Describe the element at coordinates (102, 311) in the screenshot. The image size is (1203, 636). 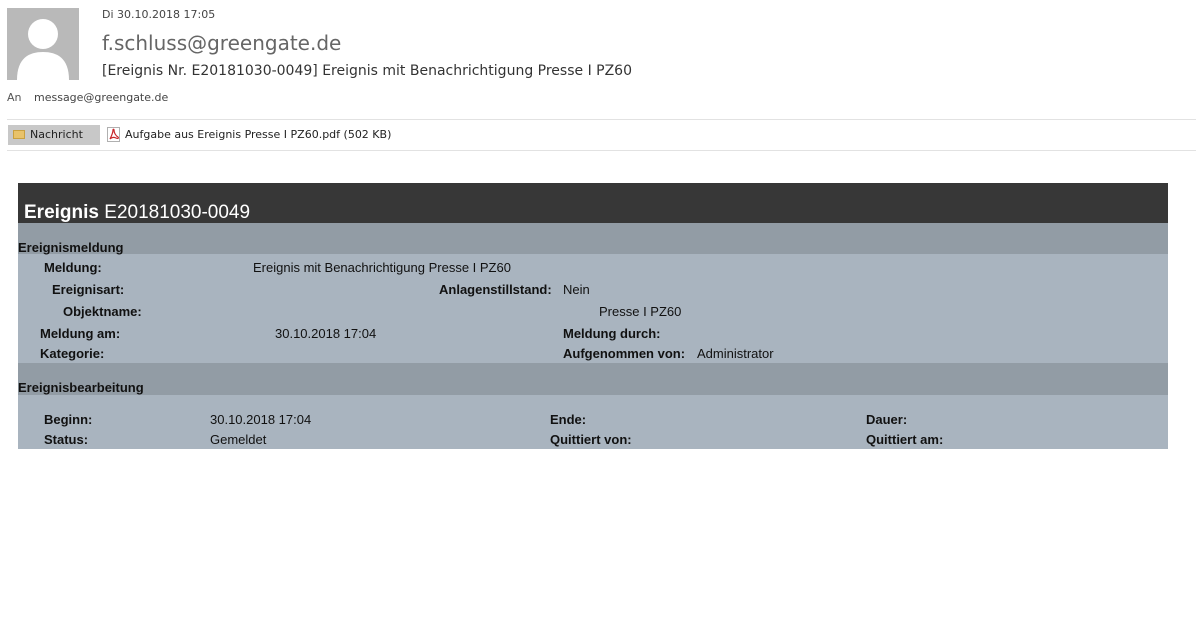
I see `objektname-label: Objektname:` at that location.